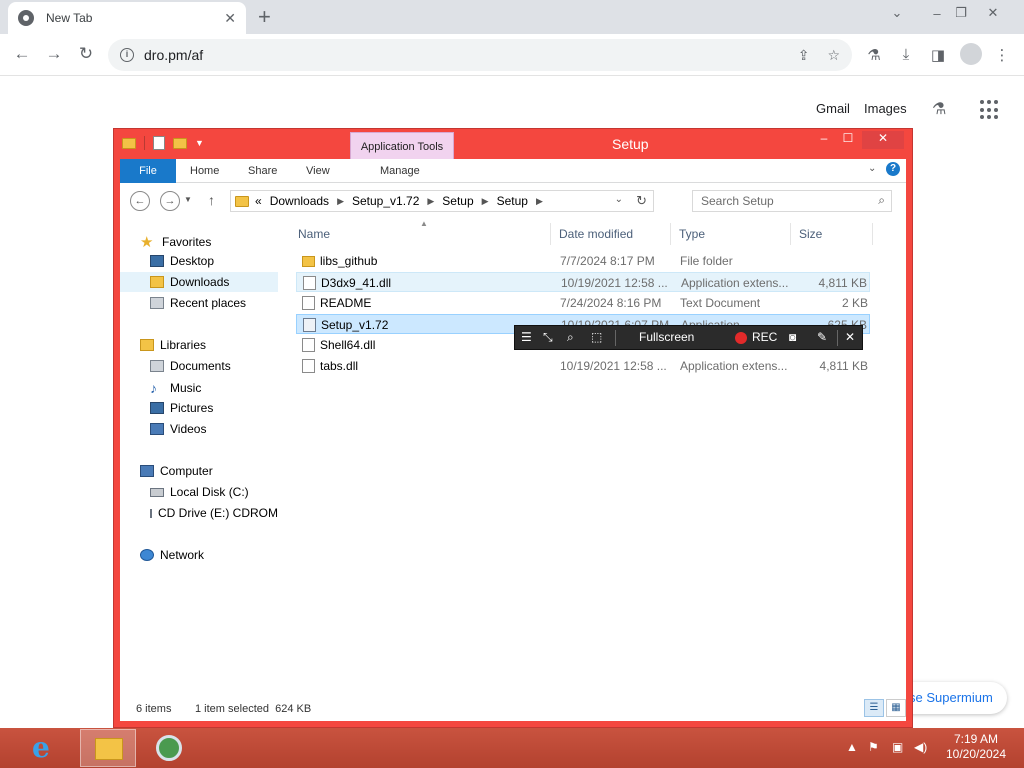 The height and width of the screenshot is (768, 1024). What do you see at coordinates (147, 471) in the screenshot?
I see `computer-icon` at bounding box center [147, 471].